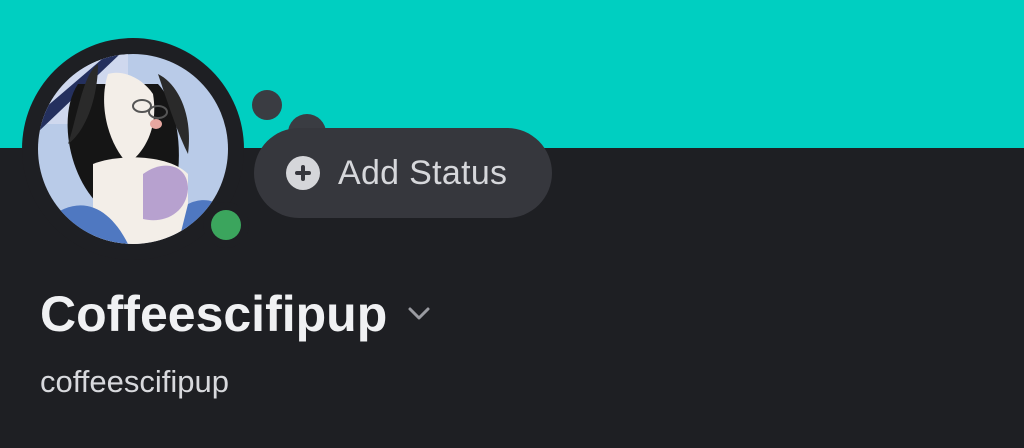  I want to click on avatar-frame, so click(135, 149).